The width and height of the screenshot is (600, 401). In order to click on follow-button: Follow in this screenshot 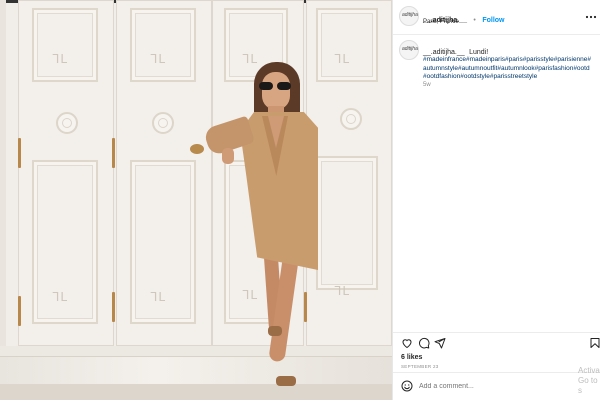, I will do `click(493, 20)`.